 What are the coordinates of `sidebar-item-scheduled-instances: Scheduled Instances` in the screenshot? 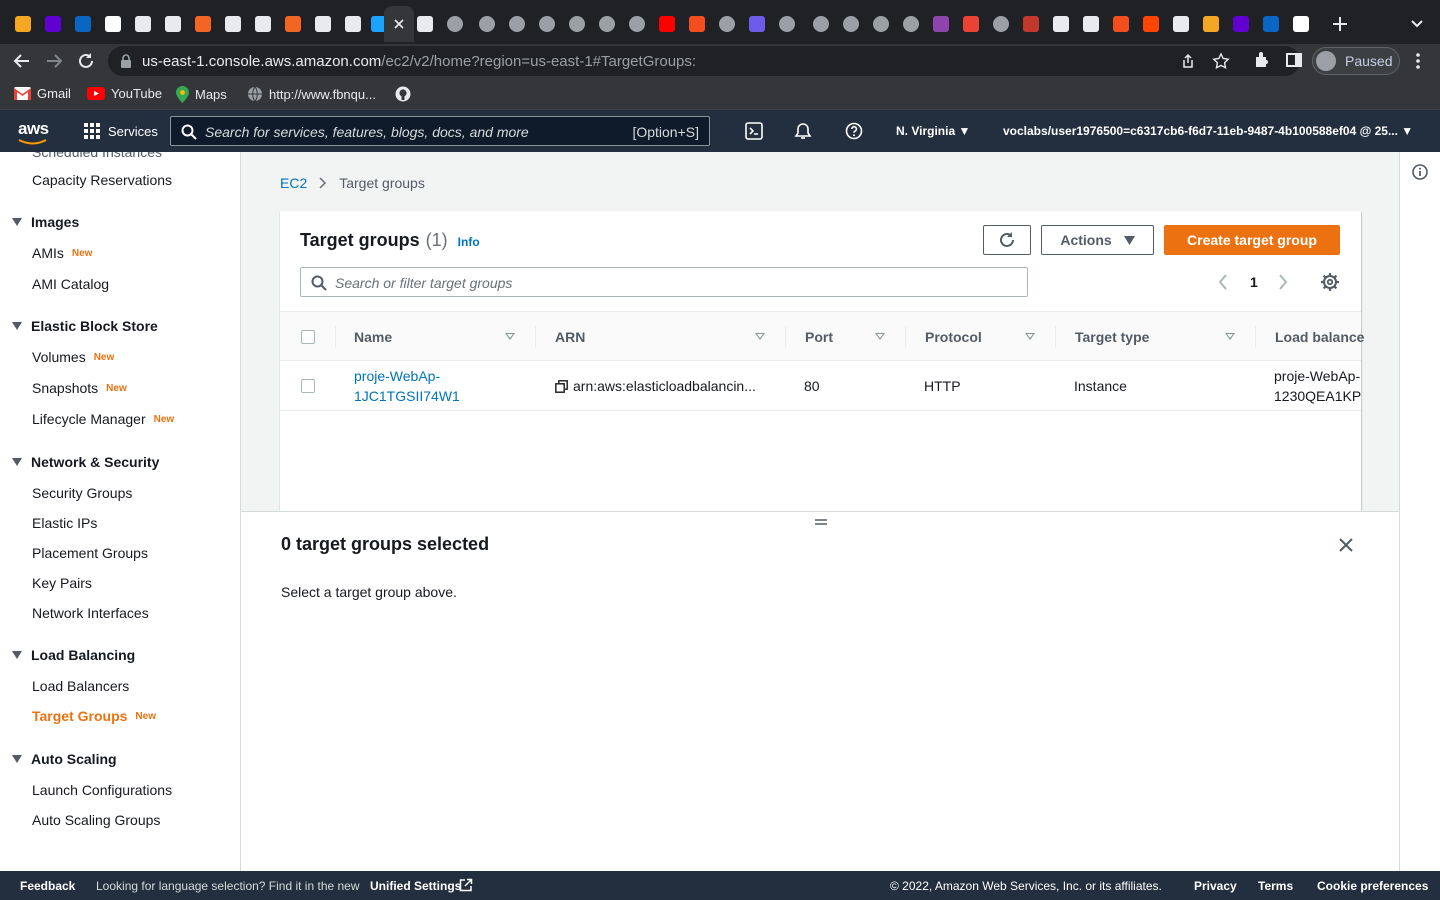 It's located at (97, 156).